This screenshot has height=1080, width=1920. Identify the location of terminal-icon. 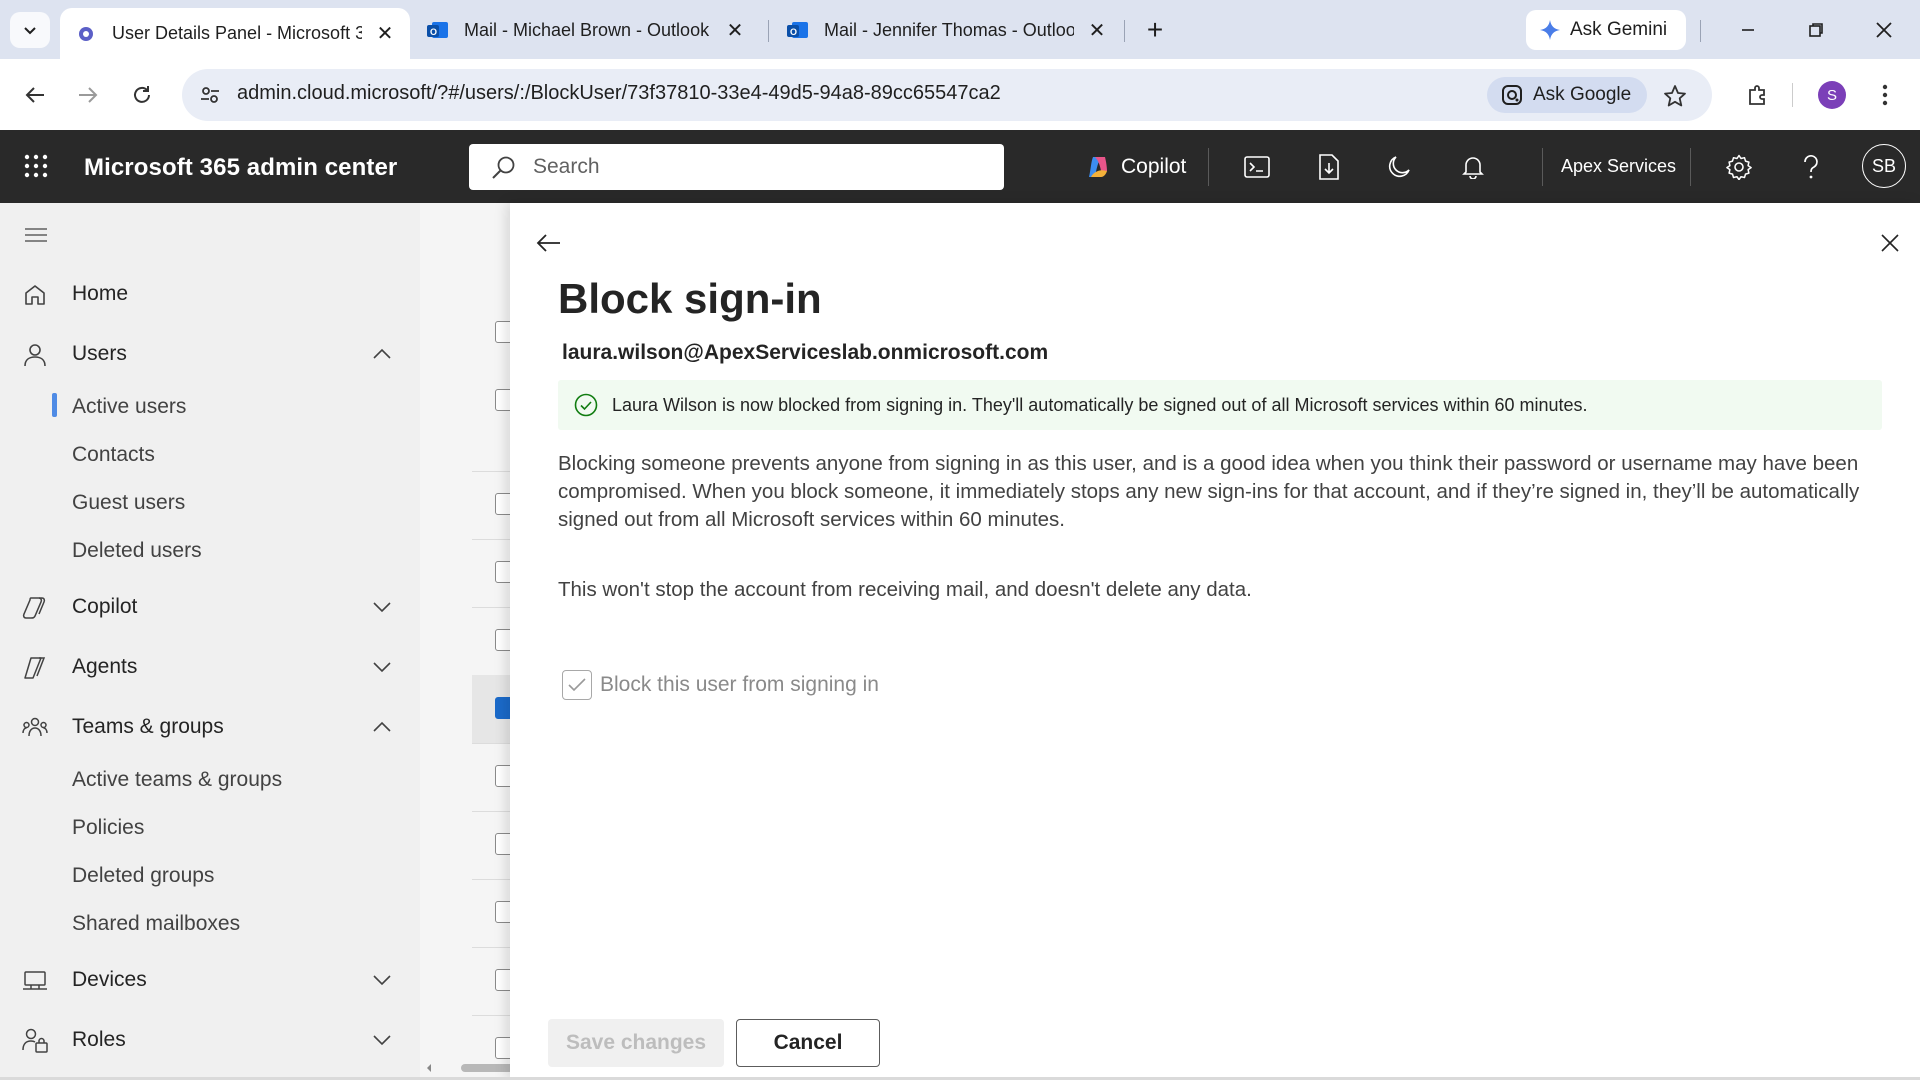
(1257, 167).